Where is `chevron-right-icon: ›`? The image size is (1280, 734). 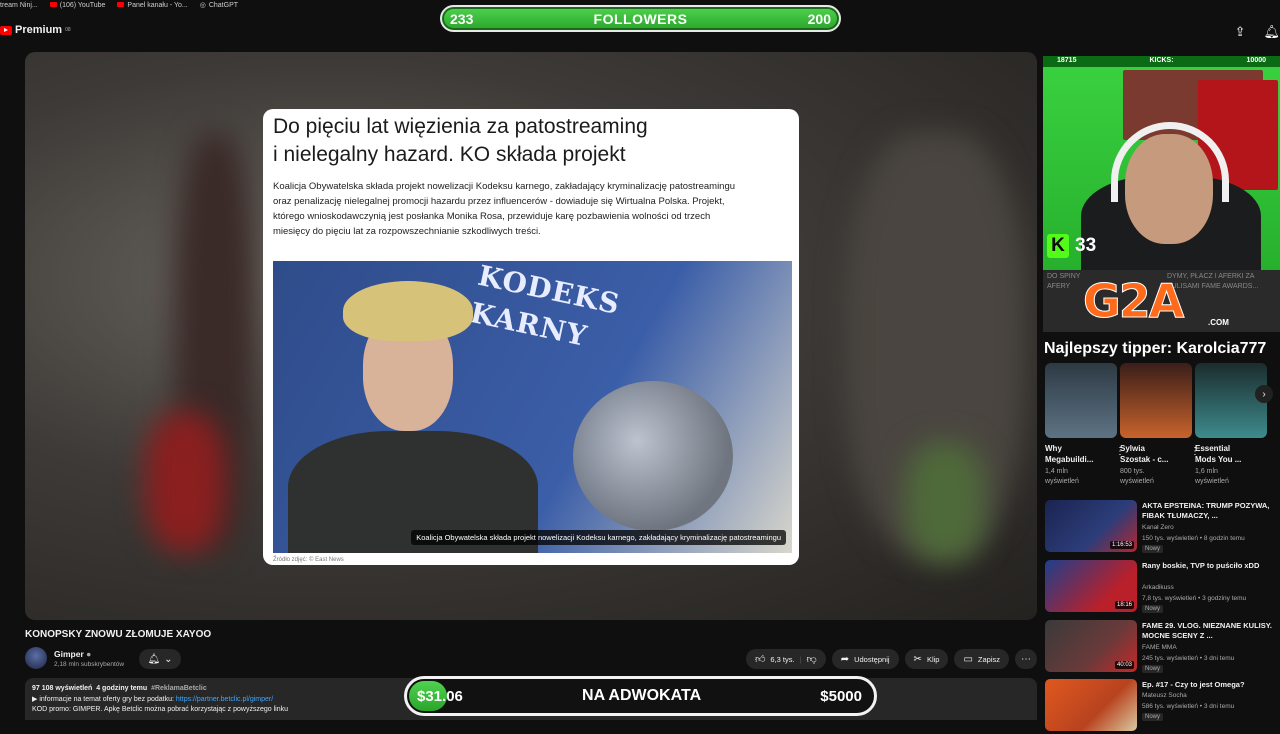 chevron-right-icon: › is located at coordinates (1264, 394).